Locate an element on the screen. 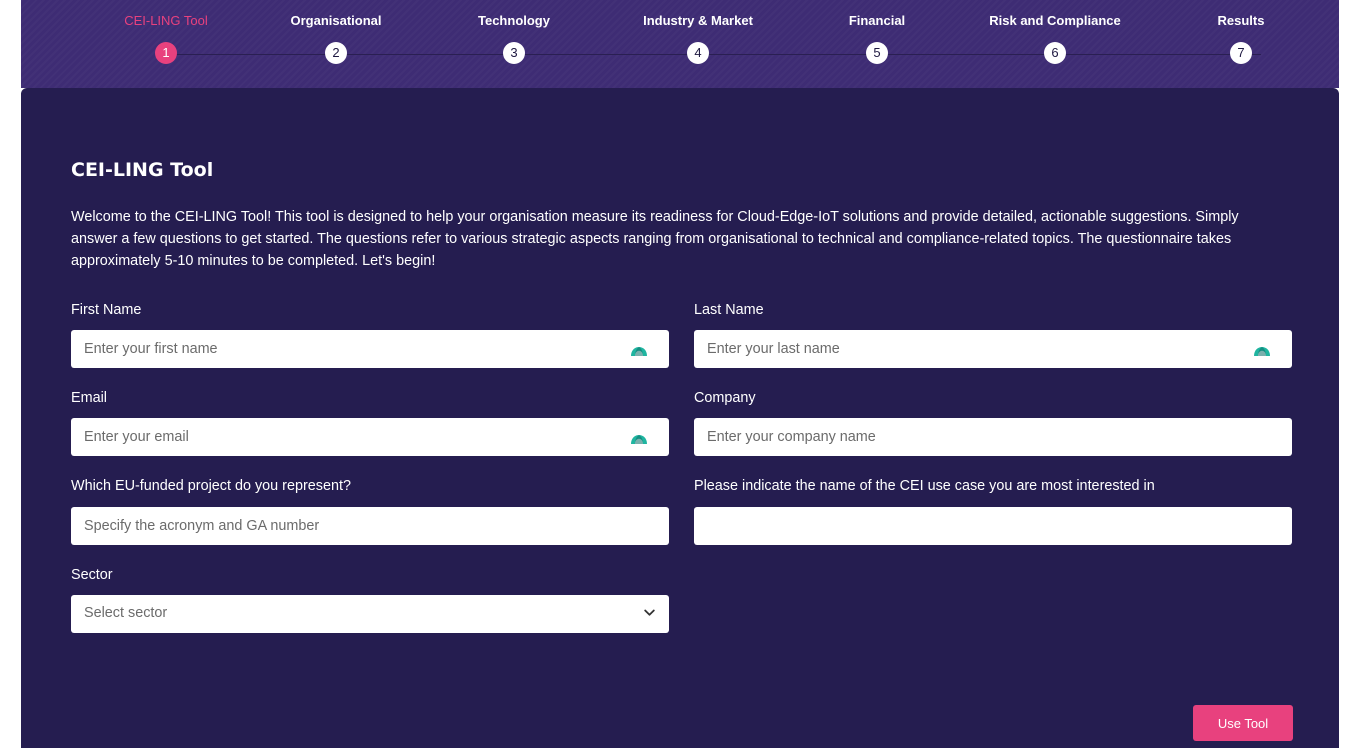 Image resolution: width=1353 pixels, height=748 pixels. step-organisational: Organisational 2 is located at coordinates (336, 38).